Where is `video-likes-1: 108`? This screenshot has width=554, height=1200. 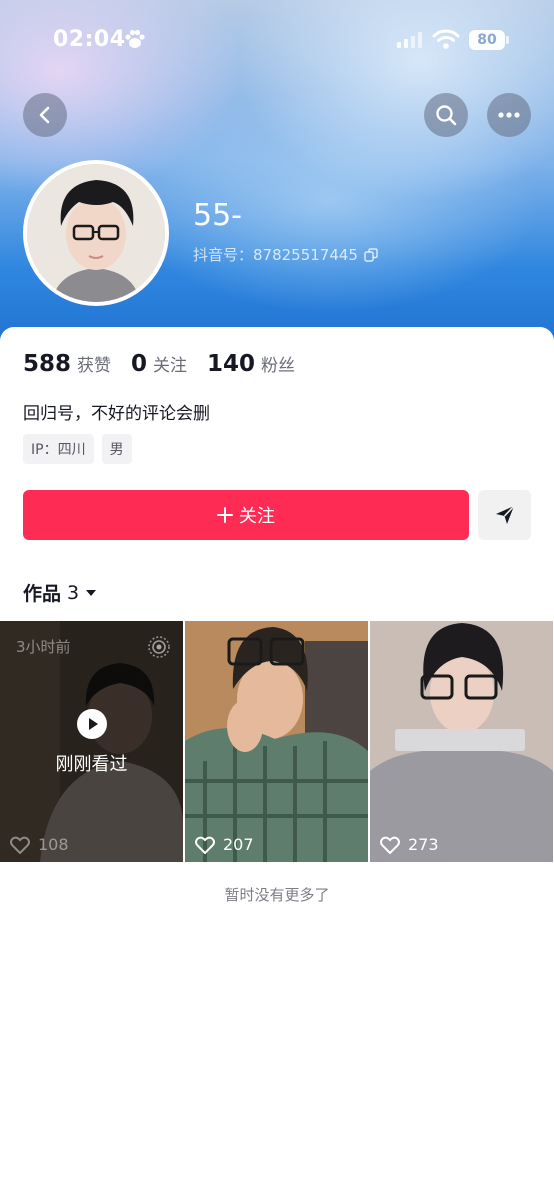 video-likes-1: 108 is located at coordinates (39, 844).